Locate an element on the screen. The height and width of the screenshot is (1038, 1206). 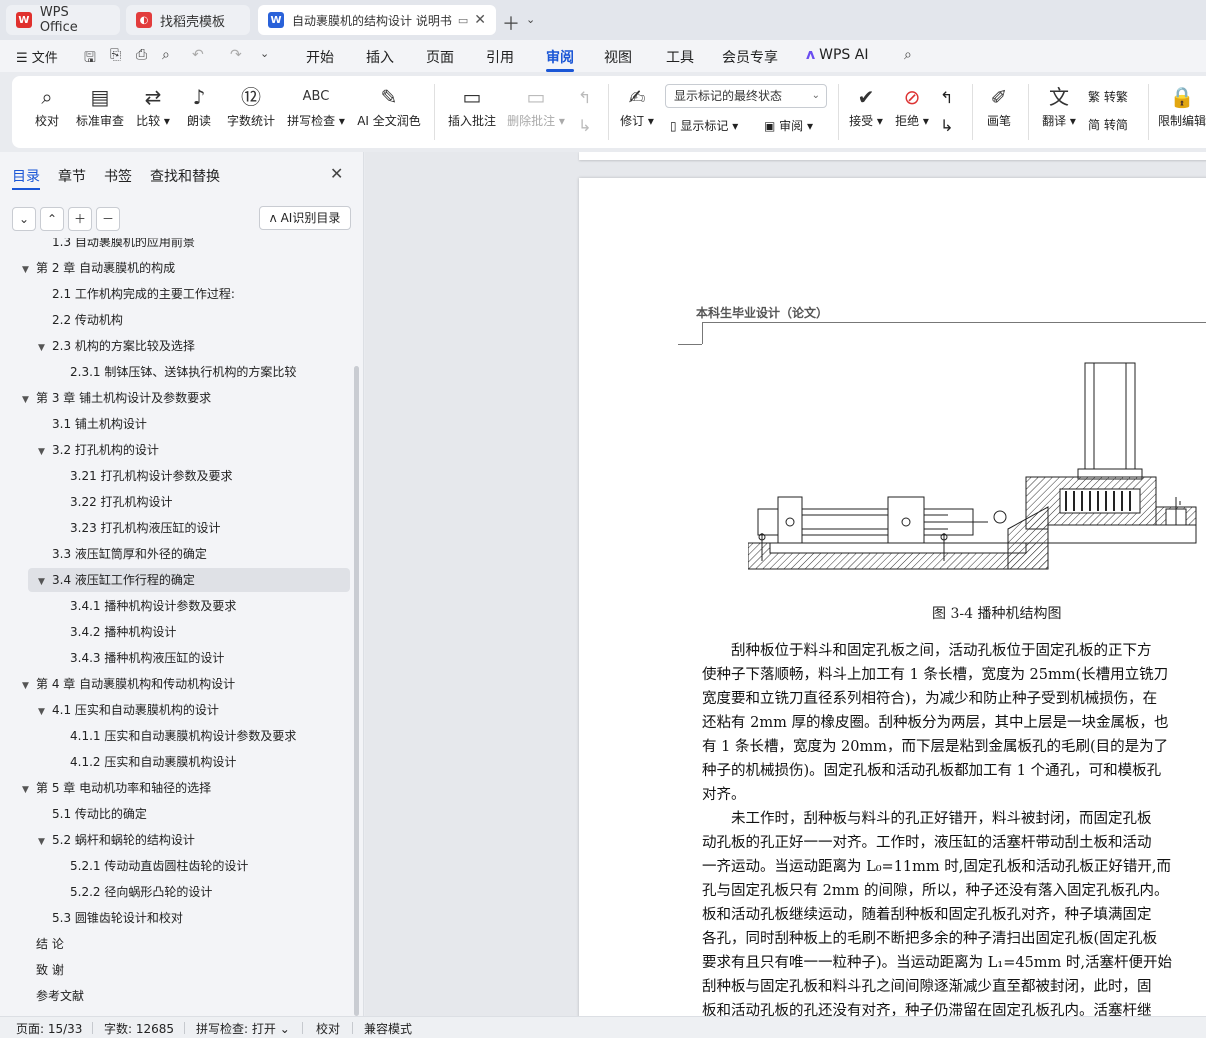
save-icon: 🖫 is located at coordinates (90, 59).